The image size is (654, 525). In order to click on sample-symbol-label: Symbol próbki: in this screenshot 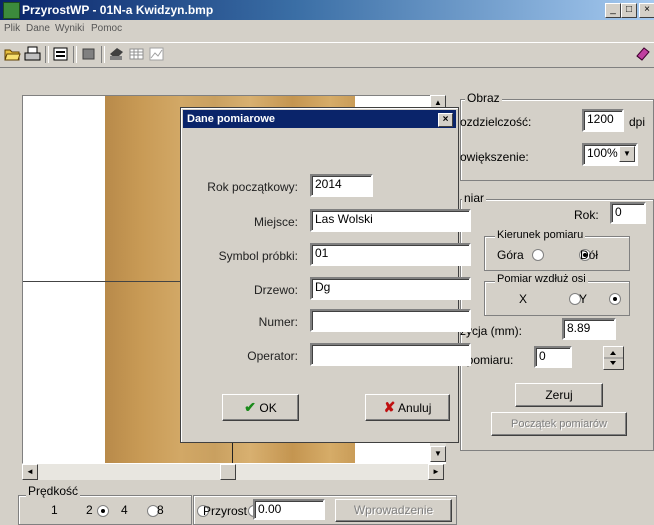, I will do `click(258, 256)`.